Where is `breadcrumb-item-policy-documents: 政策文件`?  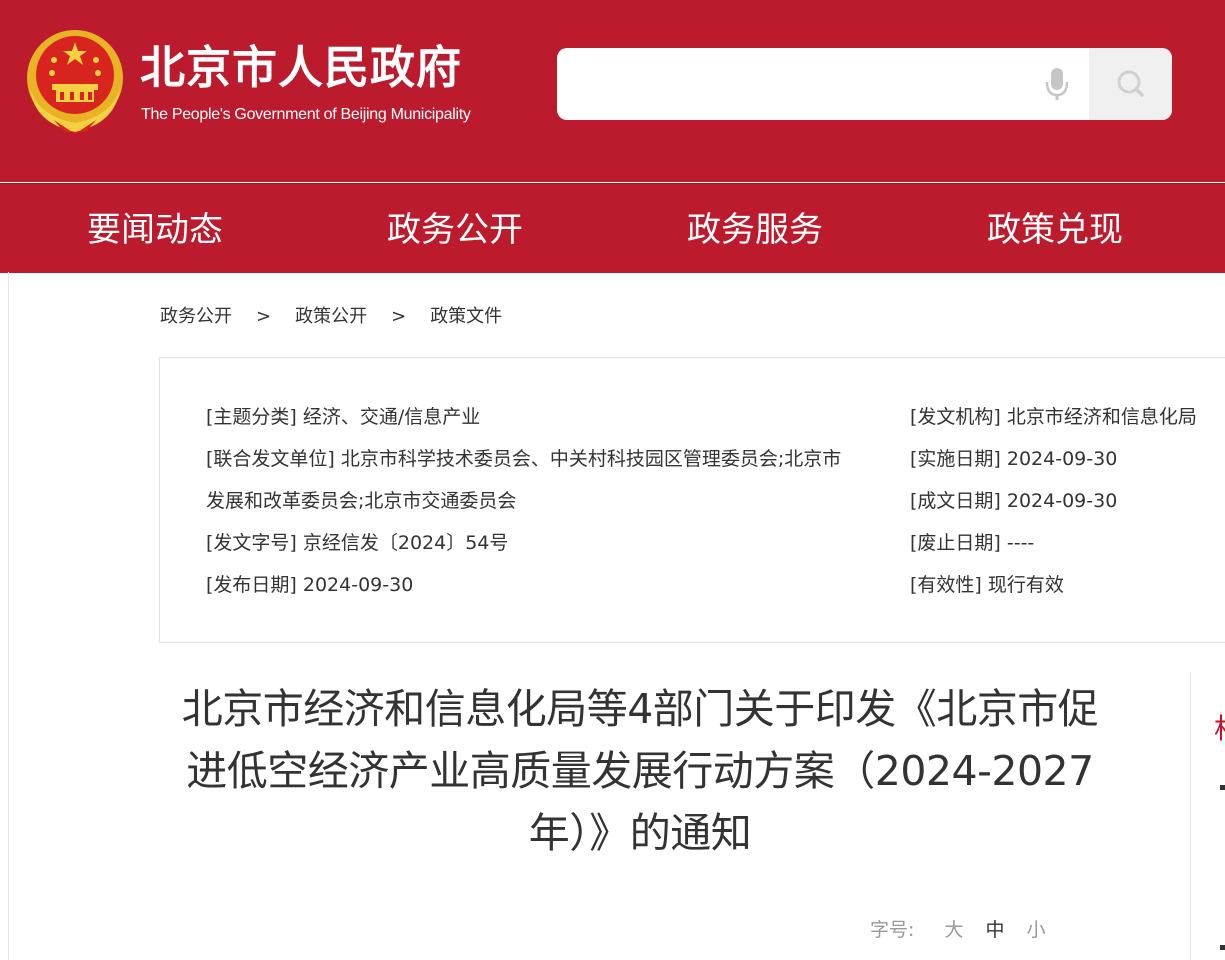
breadcrumb-item-policy-documents: 政策文件 is located at coordinates (466, 316).